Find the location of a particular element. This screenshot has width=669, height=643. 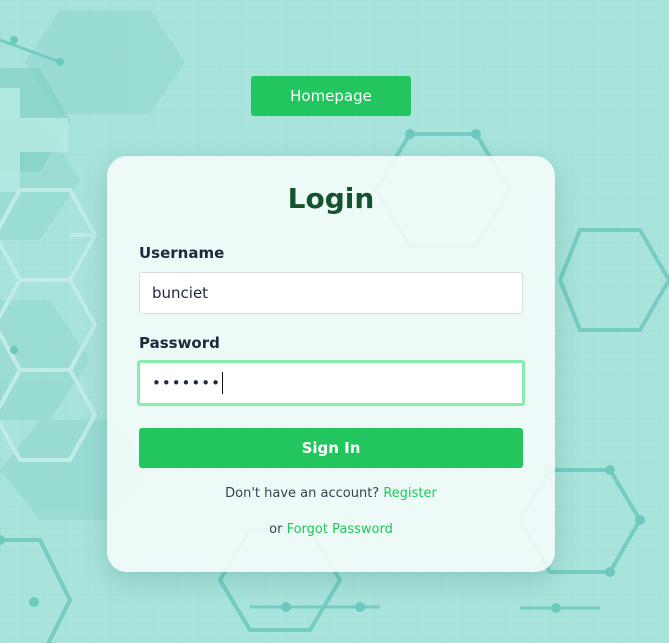

register-link: Register is located at coordinates (410, 493).